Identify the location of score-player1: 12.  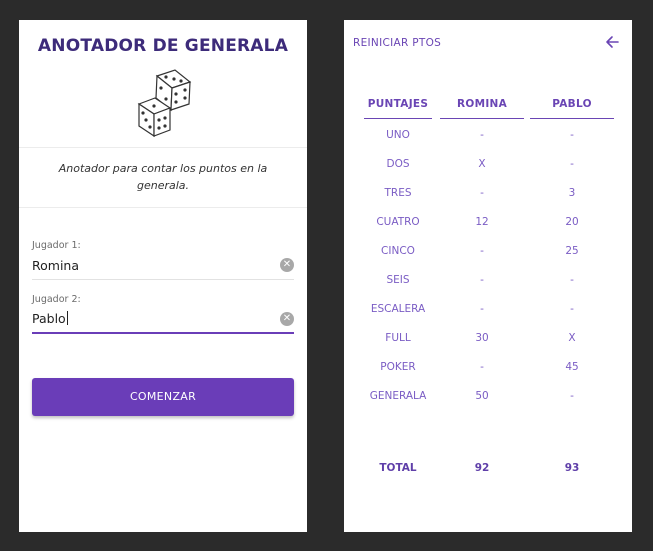
(482, 222).